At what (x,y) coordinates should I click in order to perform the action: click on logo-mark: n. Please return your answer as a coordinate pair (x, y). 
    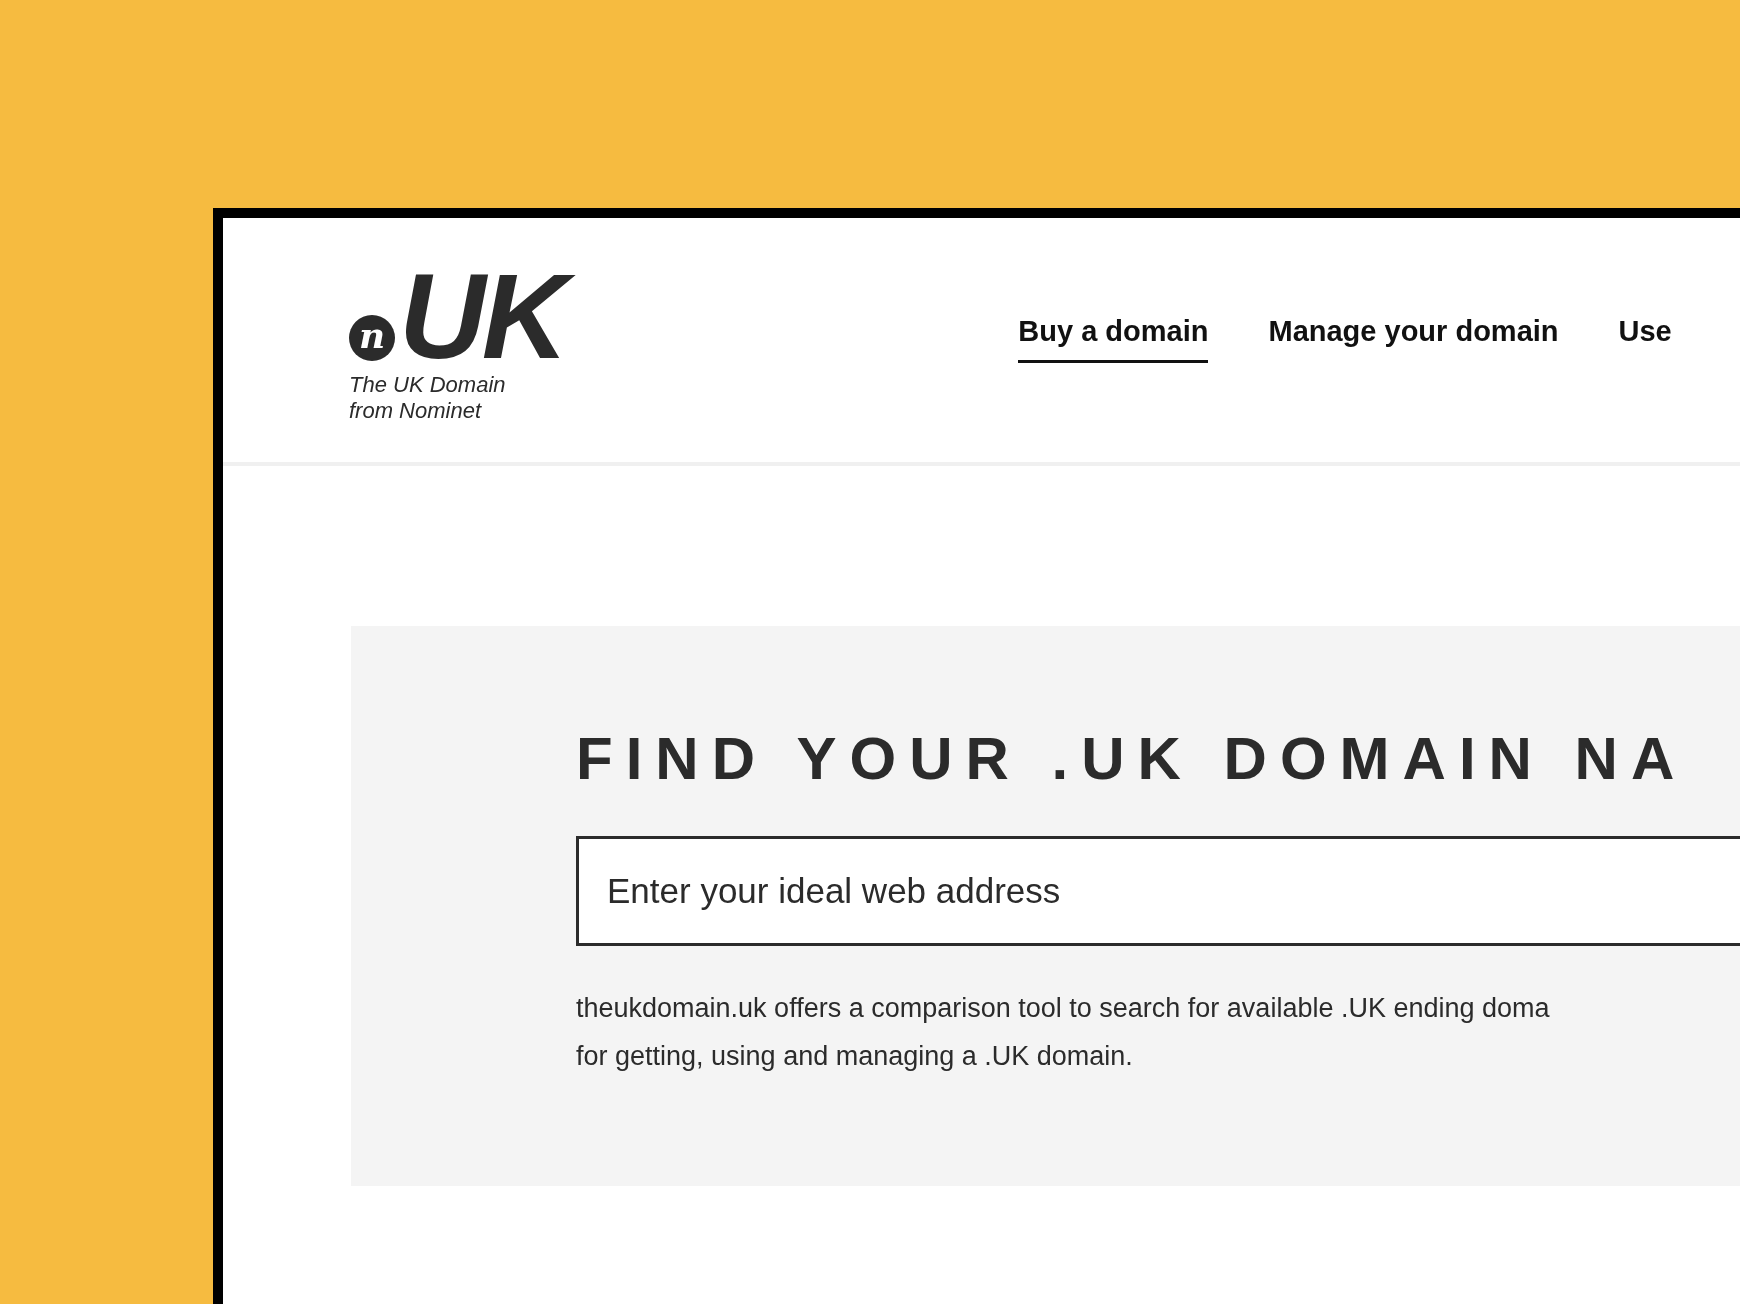
    Looking at the image, I should click on (372, 338).